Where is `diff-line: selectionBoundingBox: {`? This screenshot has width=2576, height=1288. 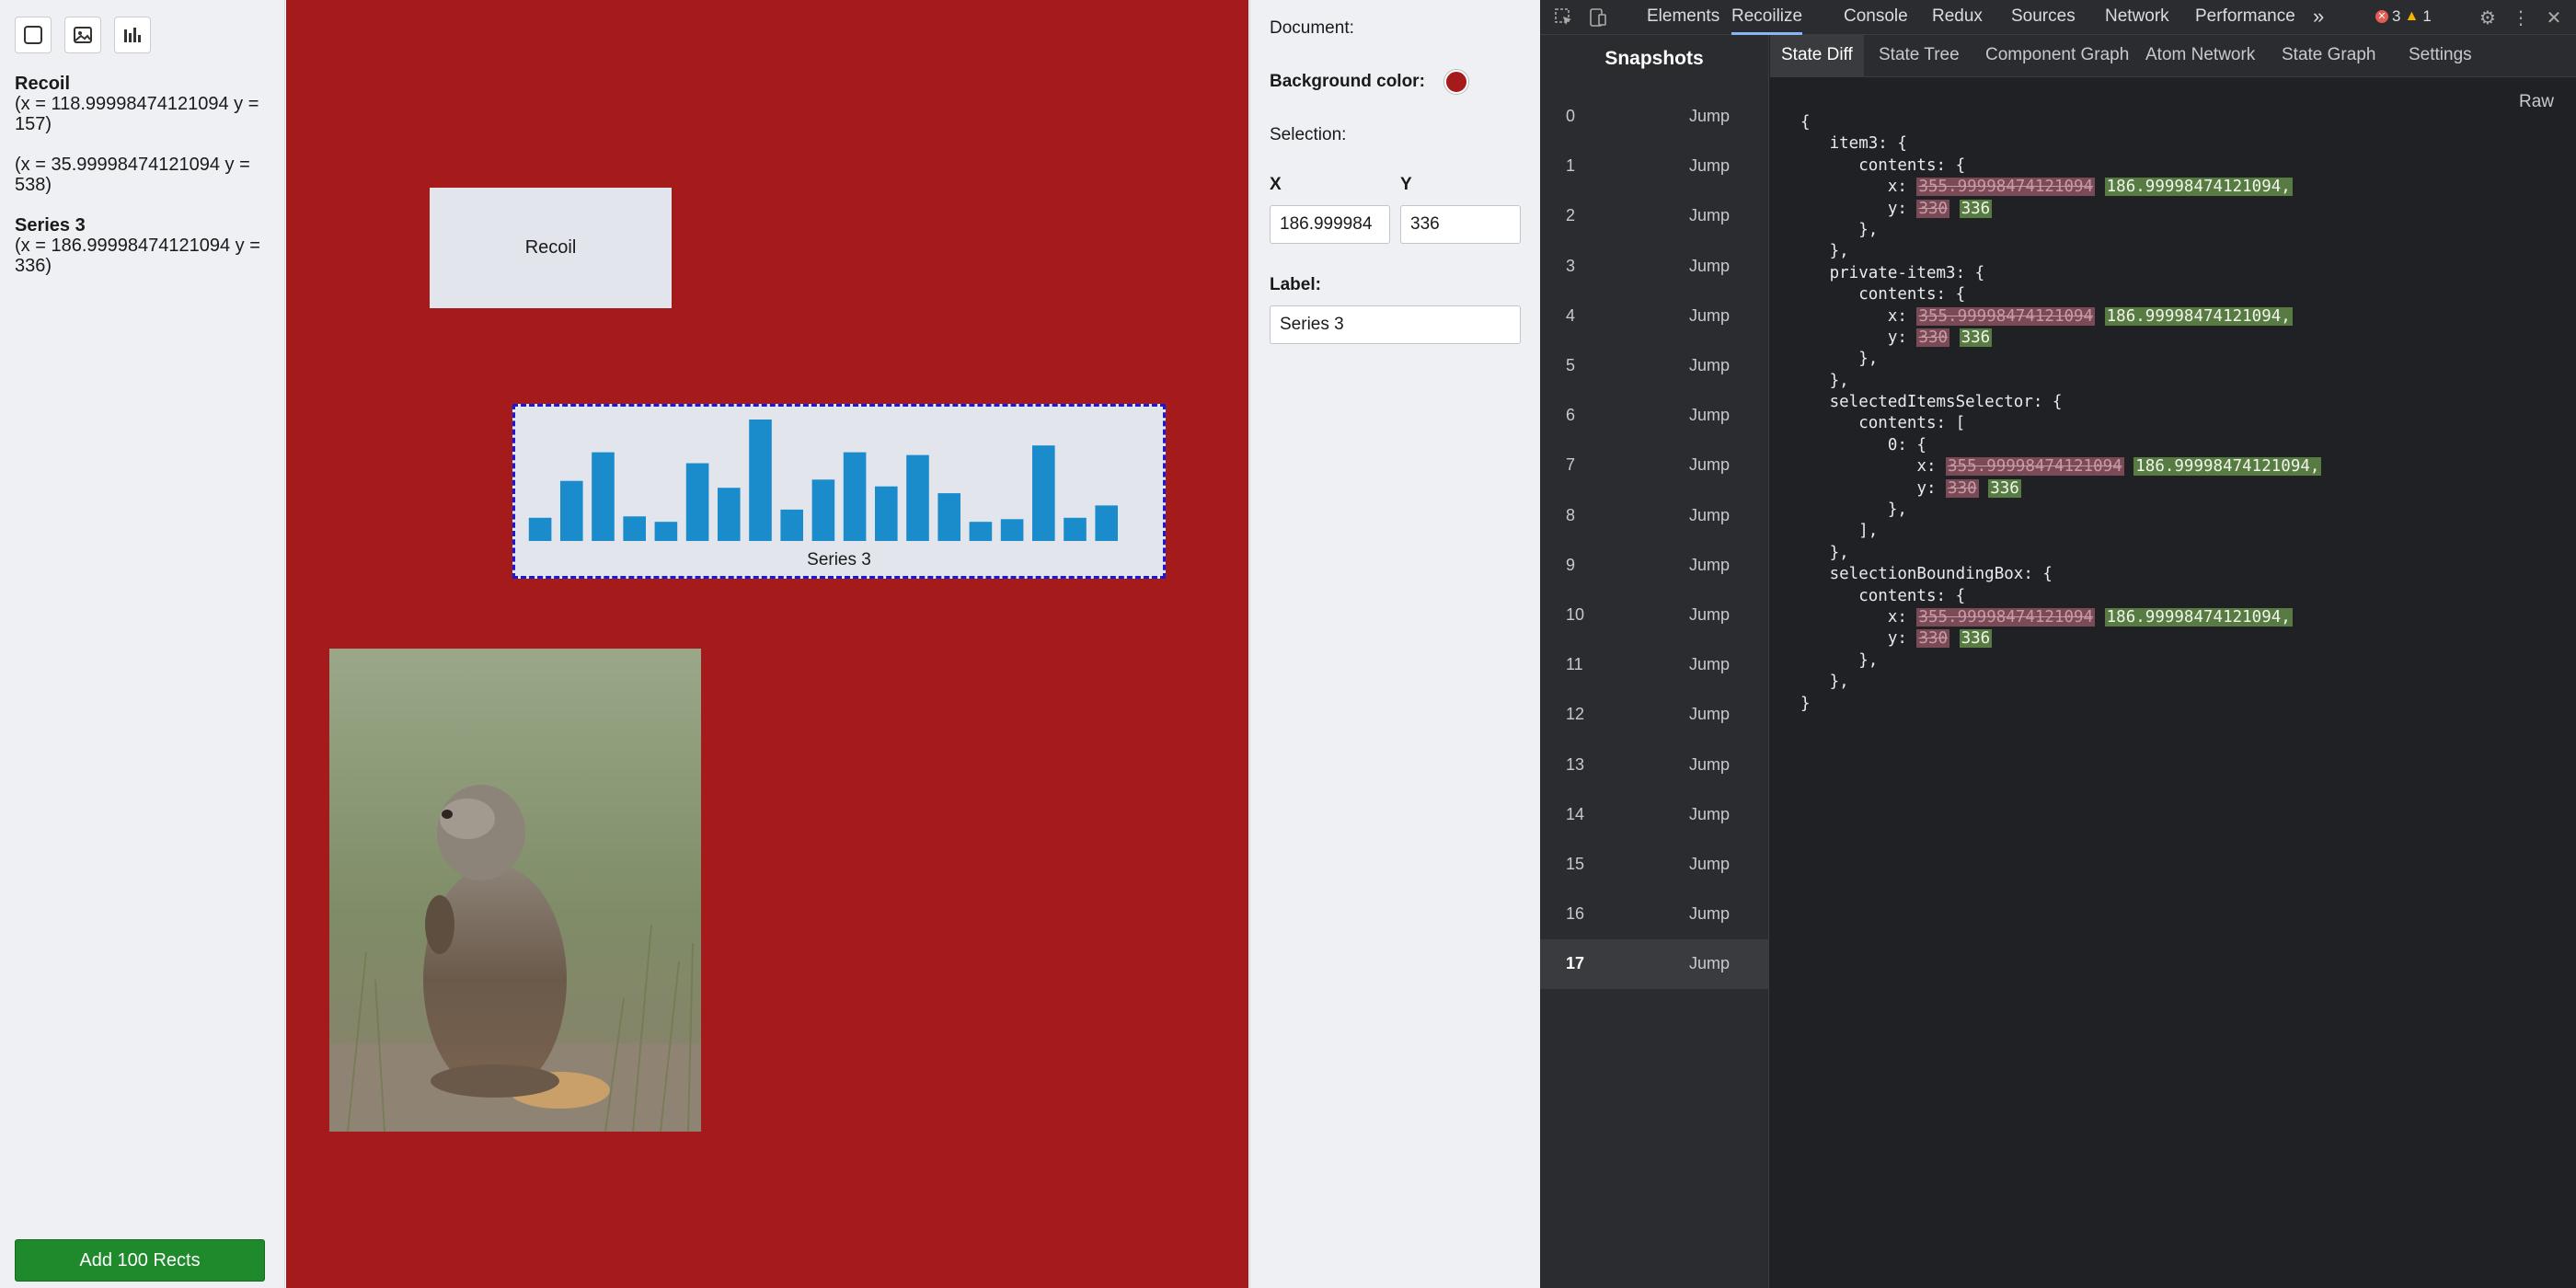
diff-line: selectionBoundingBox: { is located at coordinates (1941, 574).